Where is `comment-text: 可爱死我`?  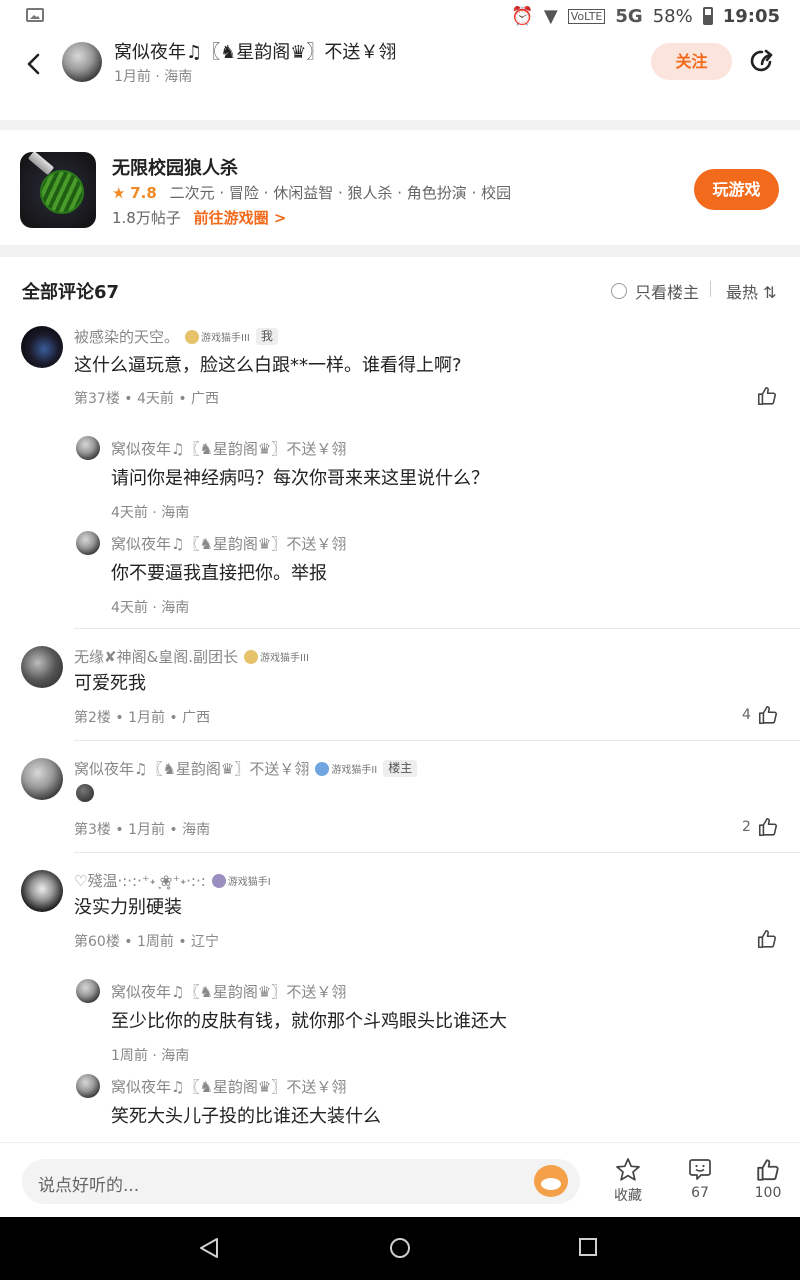 comment-text: 可爱死我 is located at coordinates (110, 683).